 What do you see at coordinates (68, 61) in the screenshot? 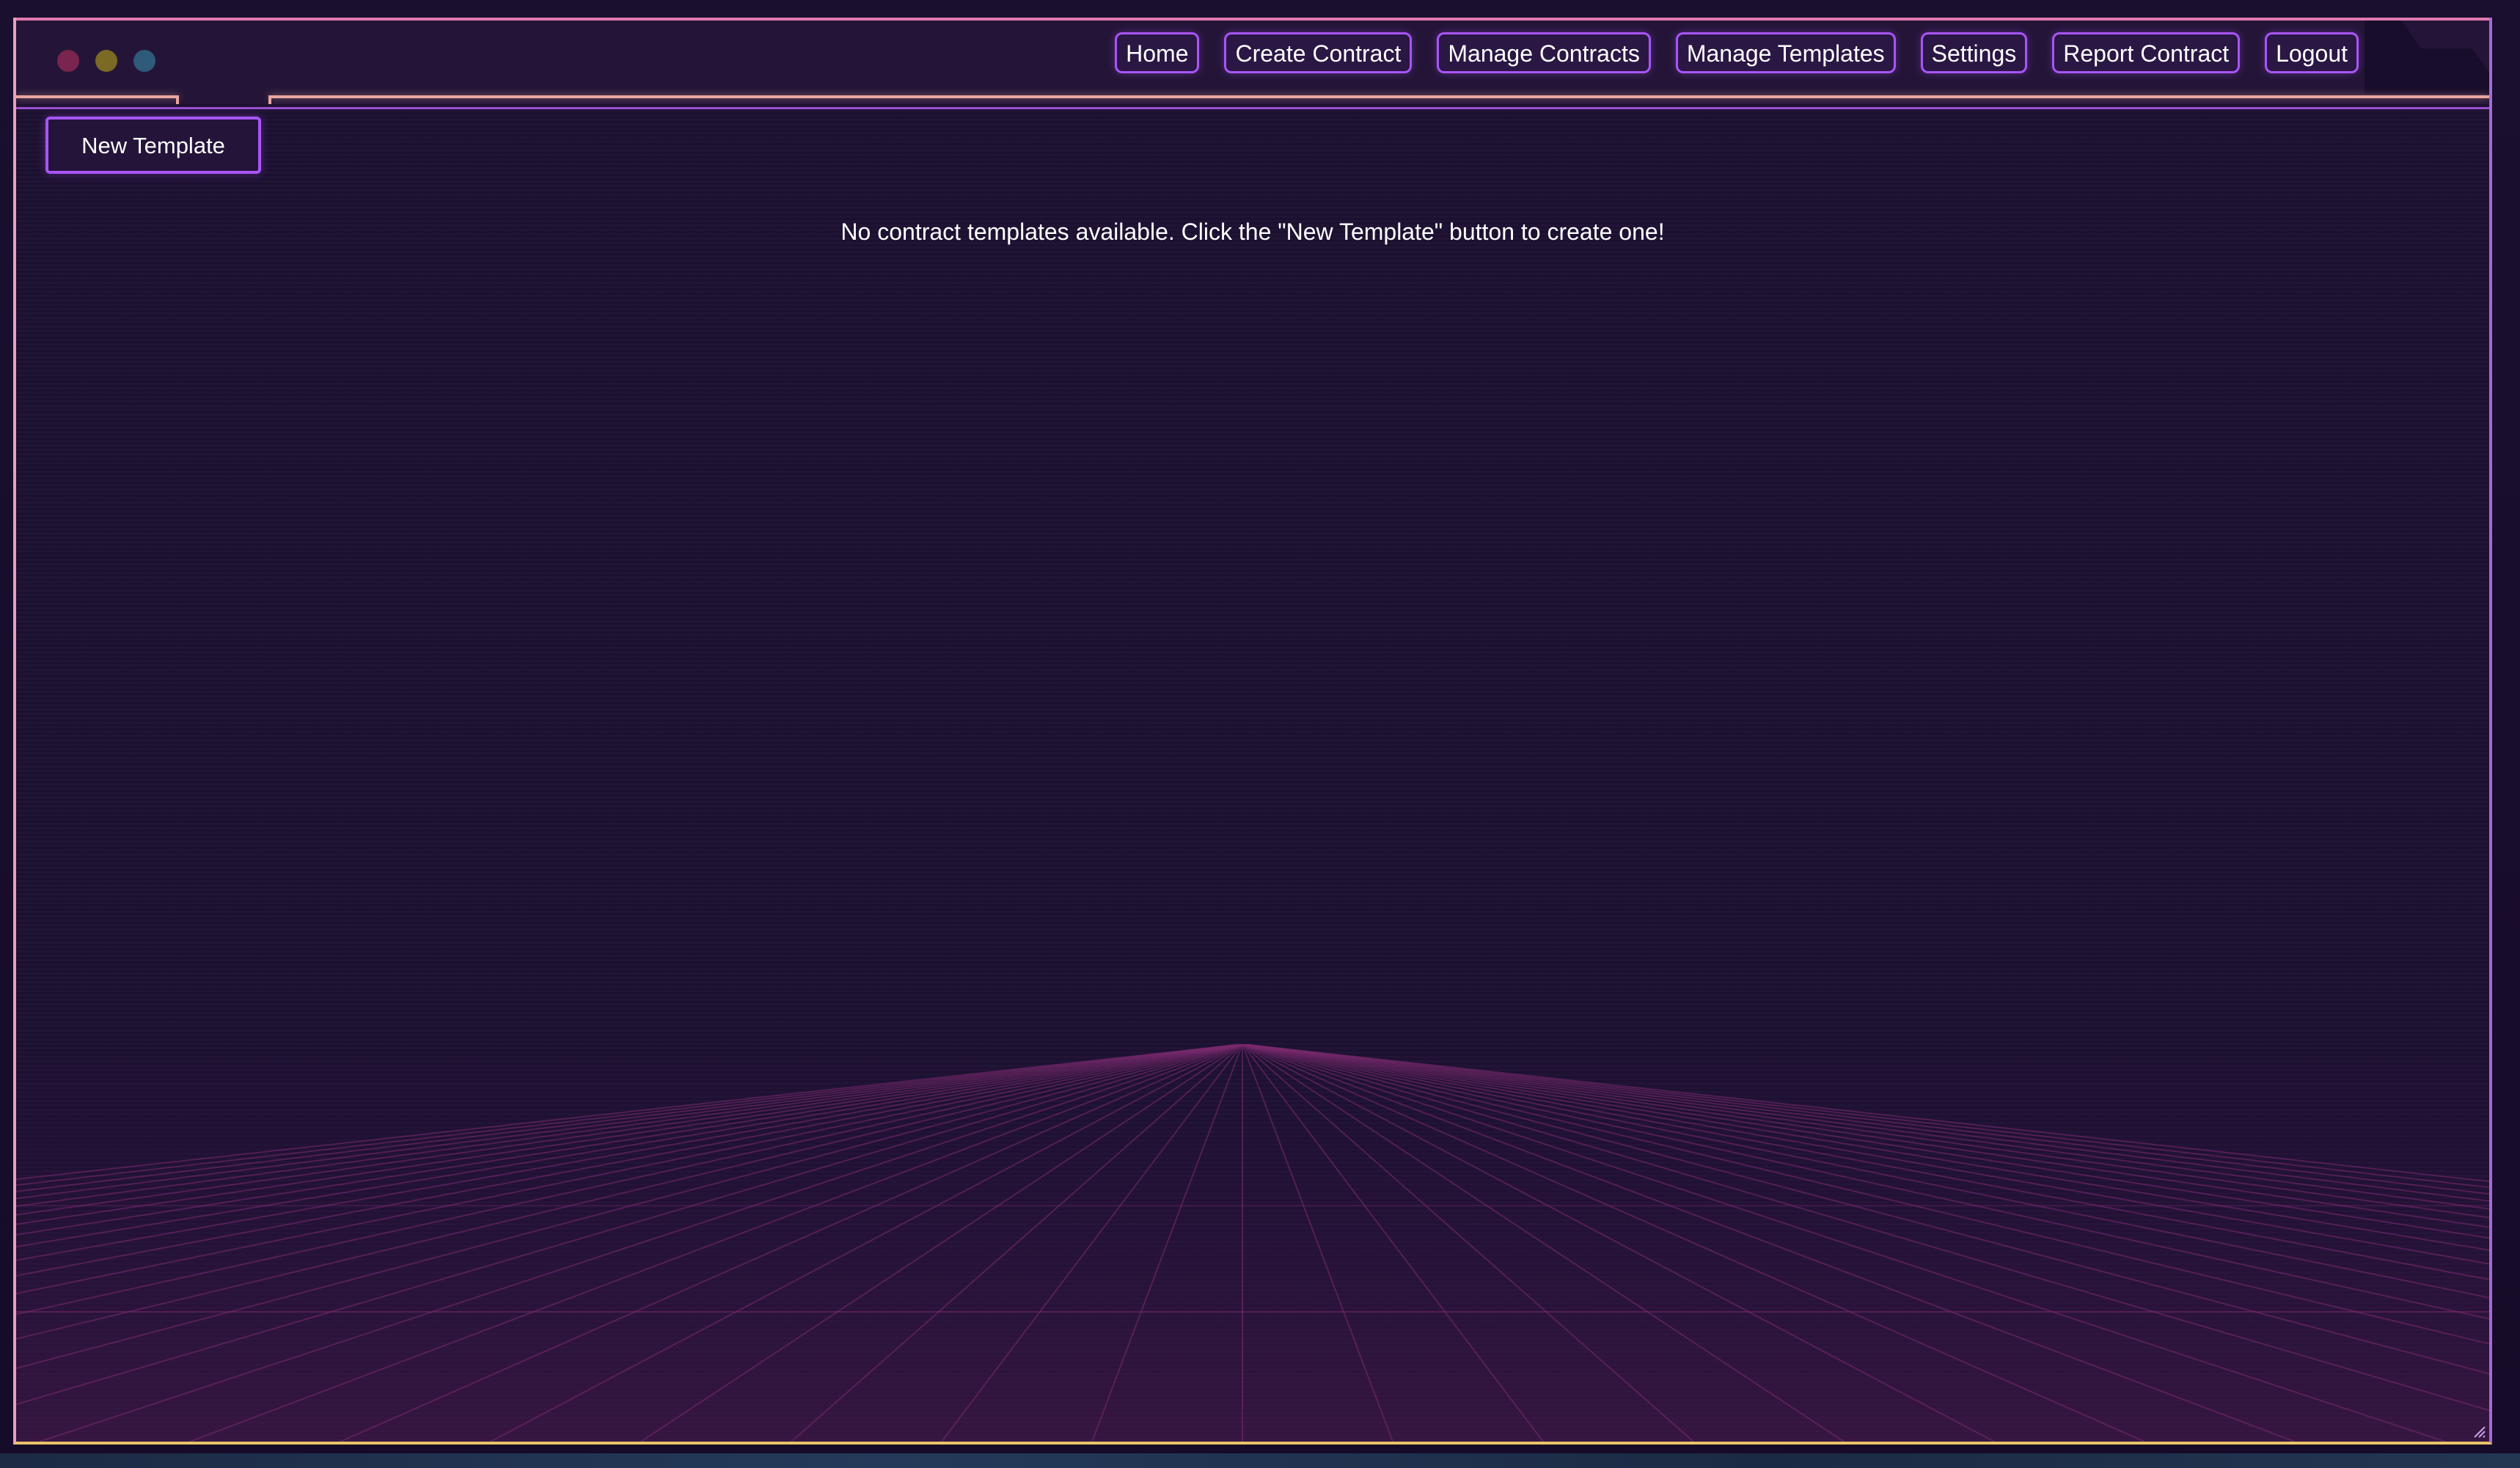
I see `close-window-icon` at bounding box center [68, 61].